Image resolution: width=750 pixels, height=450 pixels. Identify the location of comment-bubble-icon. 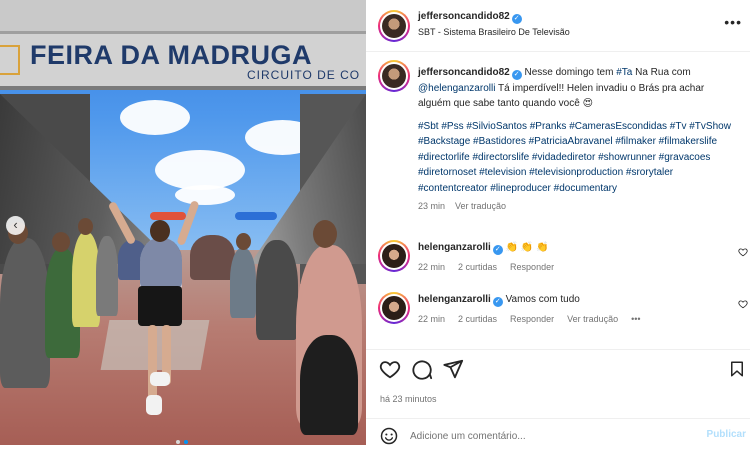
(422, 369).